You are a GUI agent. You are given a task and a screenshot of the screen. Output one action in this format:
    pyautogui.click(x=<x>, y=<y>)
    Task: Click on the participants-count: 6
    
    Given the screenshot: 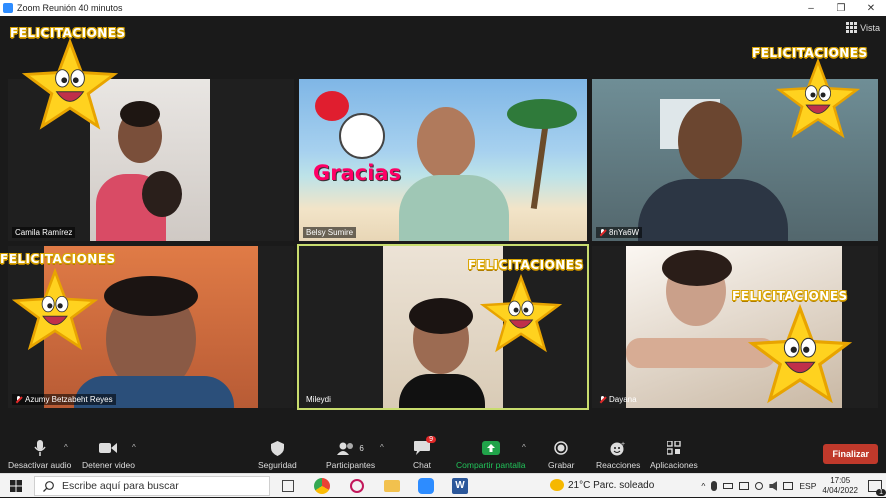 What is the action you would take?
    pyautogui.click(x=361, y=448)
    